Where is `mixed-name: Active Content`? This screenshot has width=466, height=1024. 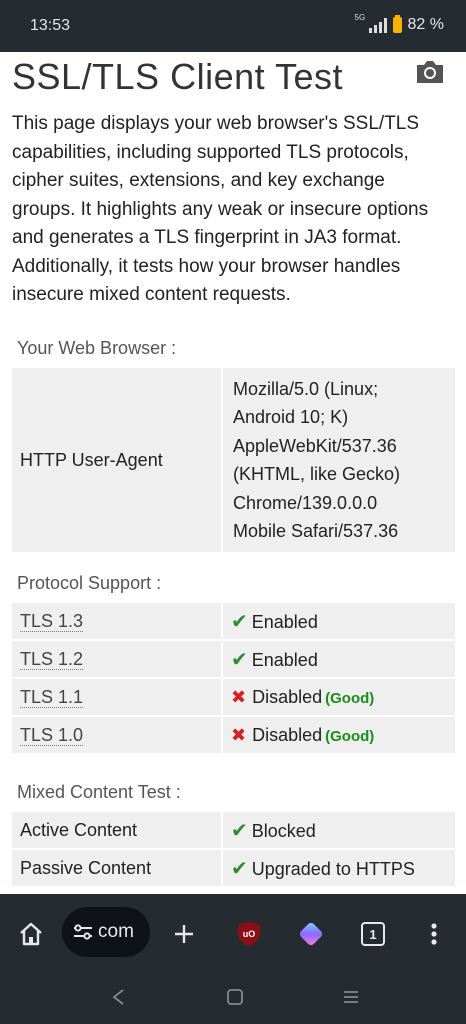 mixed-name: Active Content is located at coordinates (117, 830).